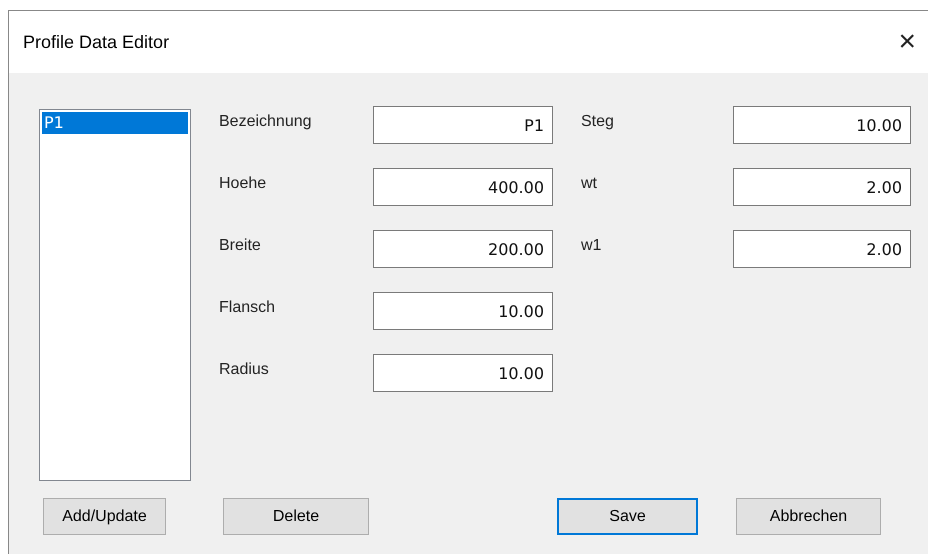  Describe the element at coordinates (96, 42) in the screenshot. I see `window-title: Profile Data Editor` at that location.